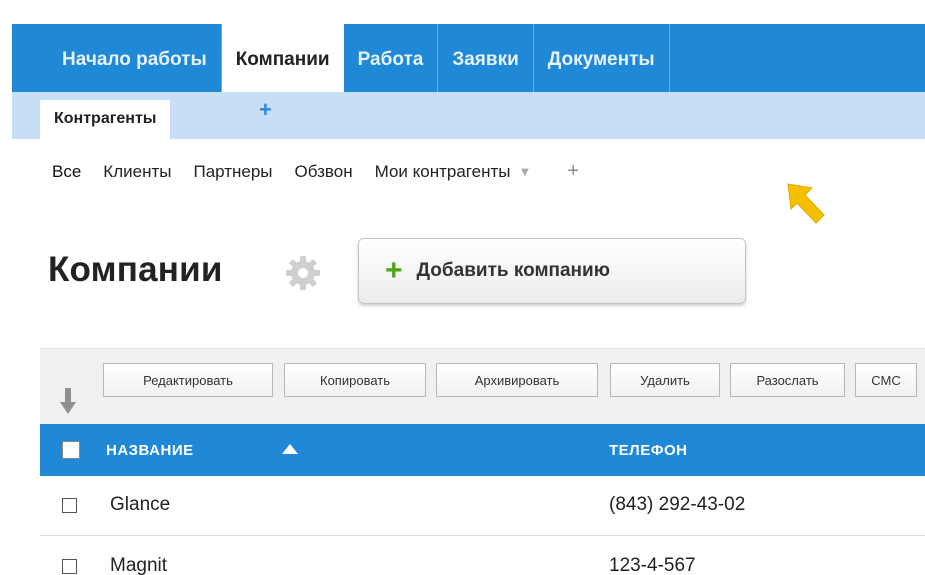  What do you see at coordinates (517, 380) in the screenshot?
I see `archive-button: Архивировать` at bounding box center [517, 380].